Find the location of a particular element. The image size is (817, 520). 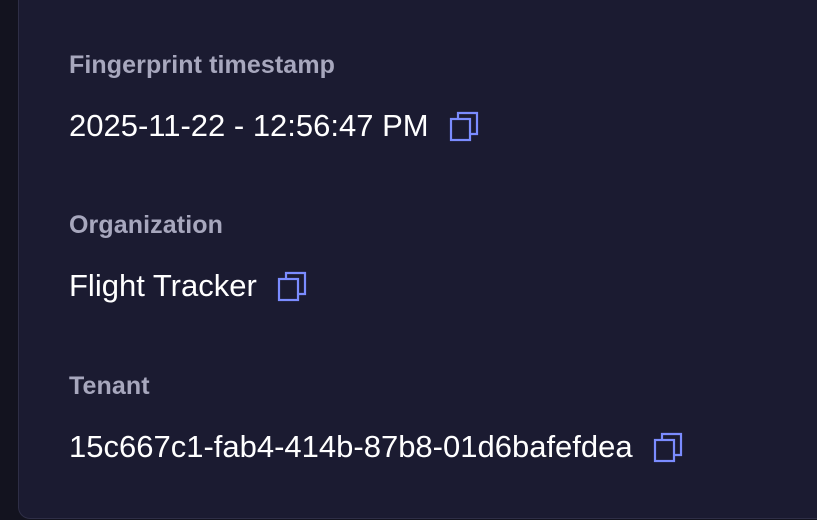

field-label: Tenant is located at coordinates (109, 386).